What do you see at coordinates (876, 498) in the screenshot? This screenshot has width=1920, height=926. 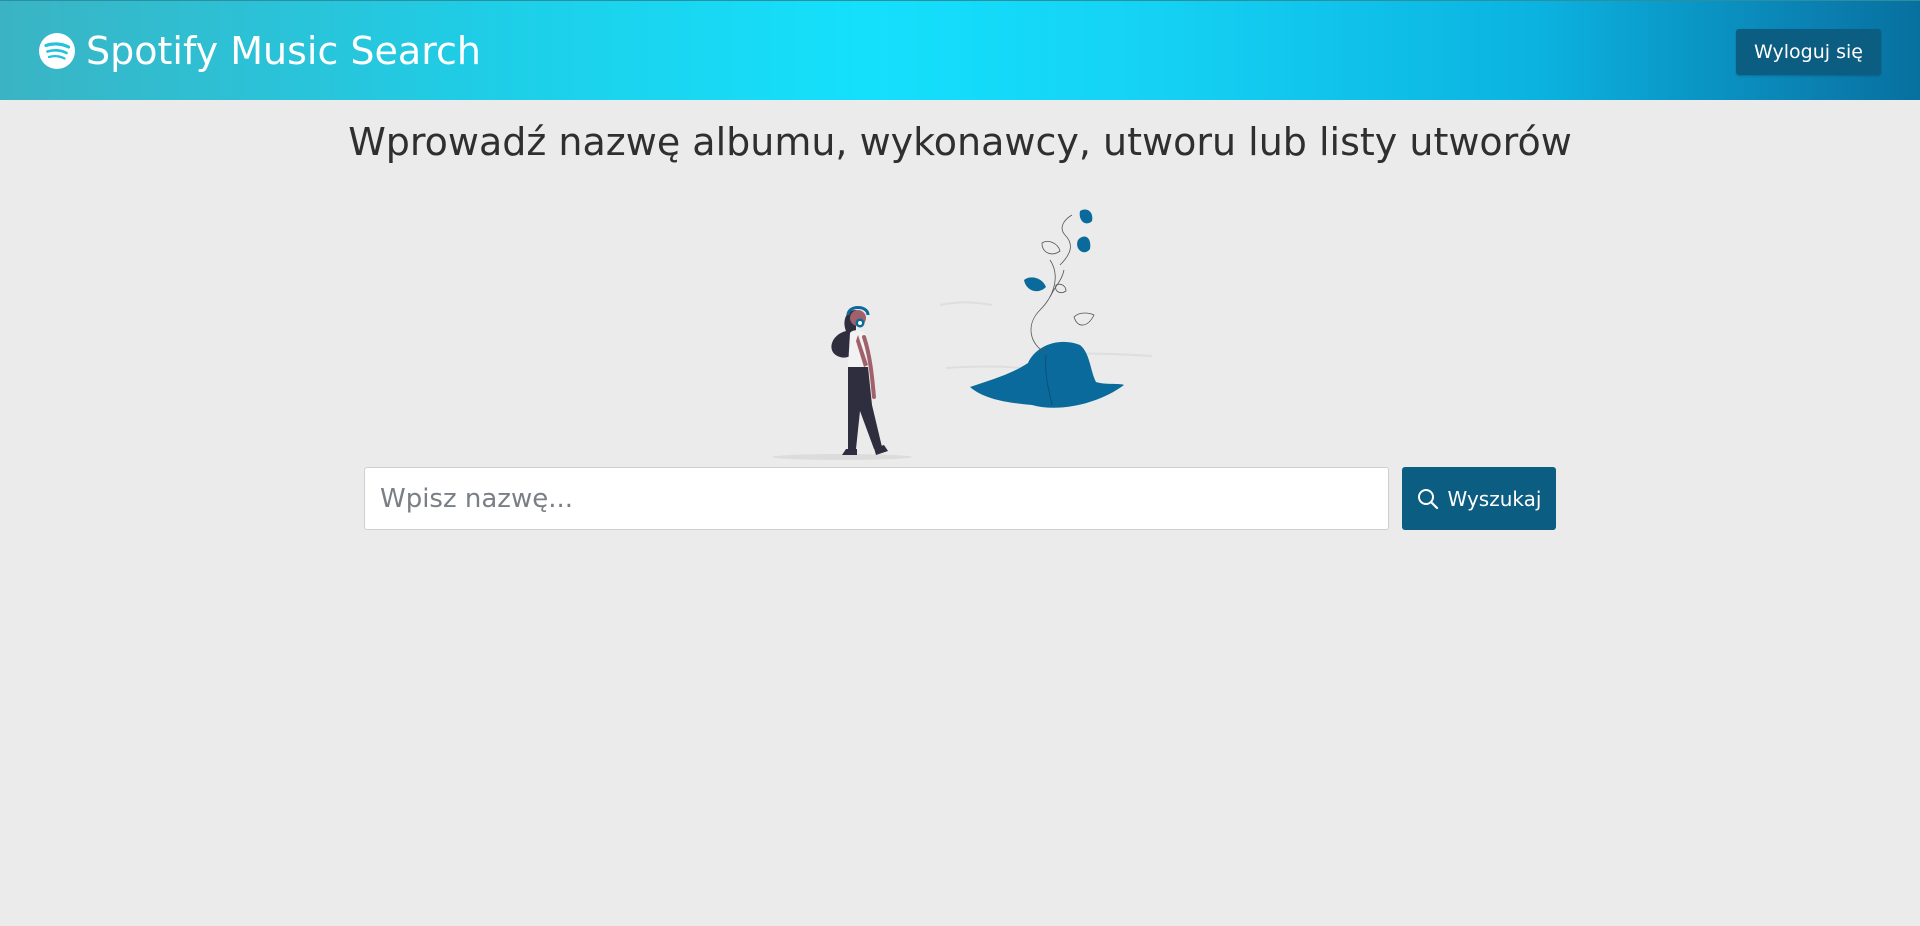 I see `search-input` at bounding box center [876, 498].